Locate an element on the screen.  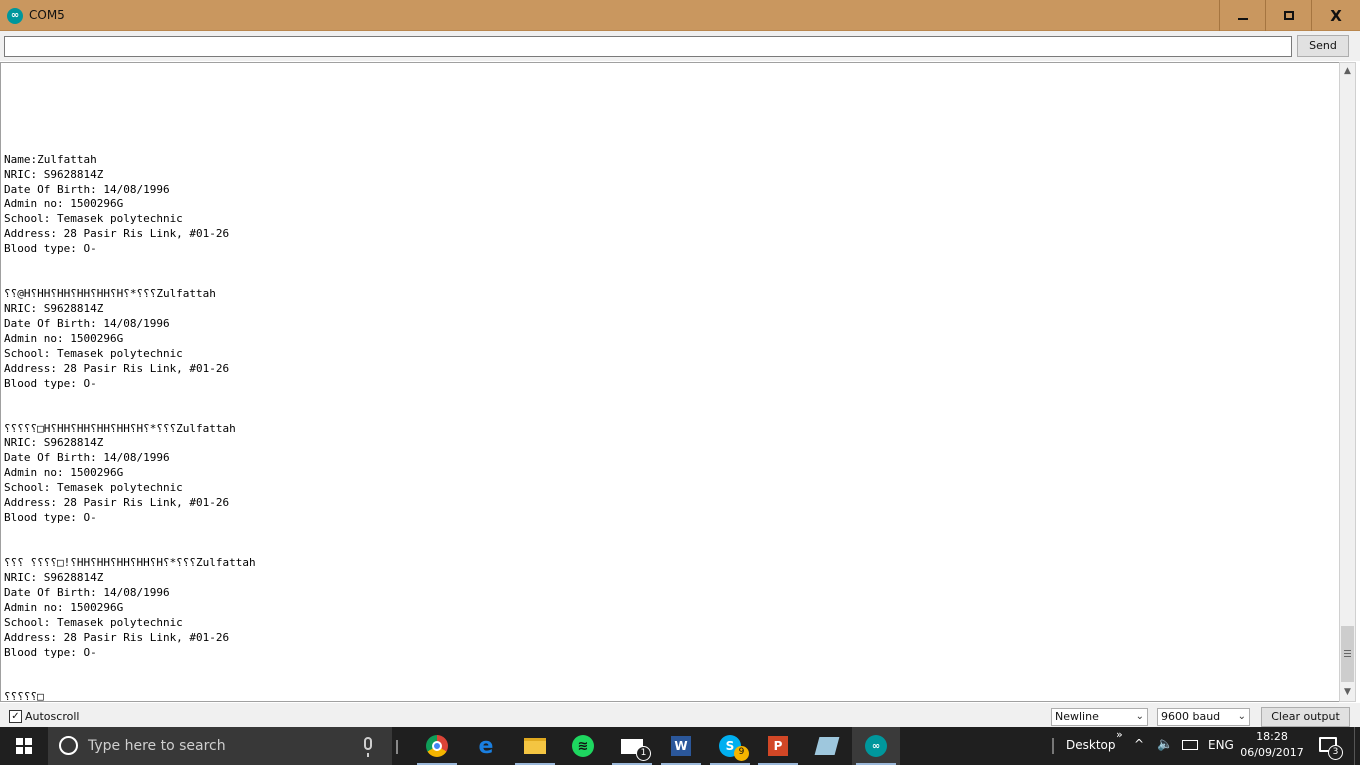
taskbar-app-arduino: ∞ is located at coordinates (876, 746).